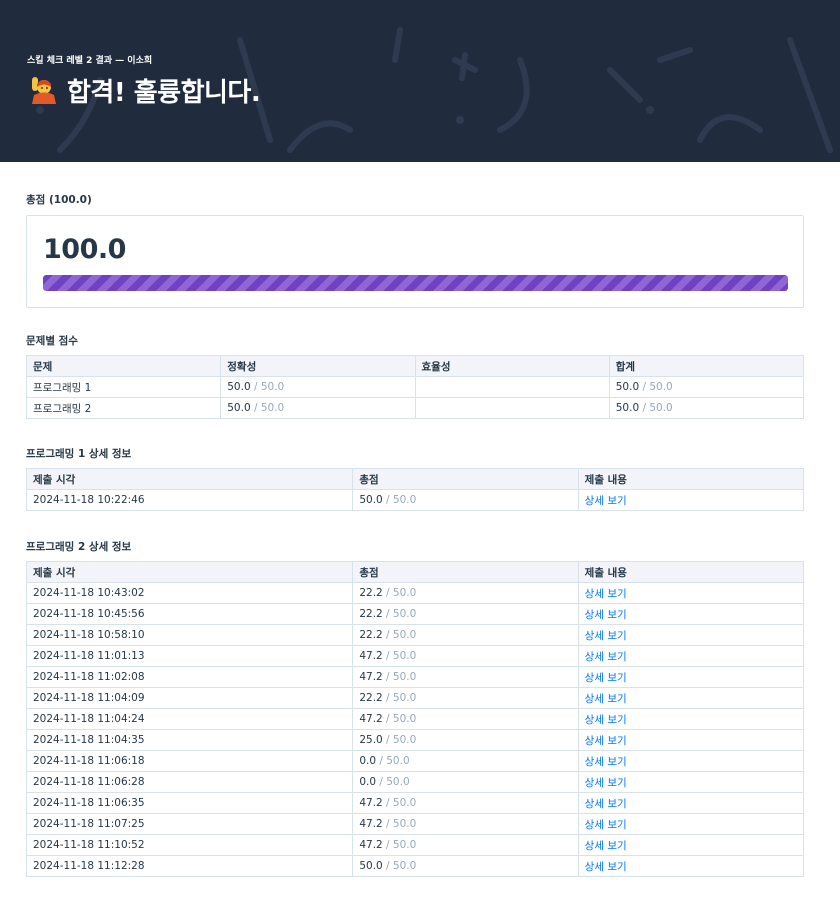 The height and width of the screenshot is (905, 840). I want to click on result-subtitle: 스킬 체크 레벨 2 결과 — 이소희, so click(90, 61).